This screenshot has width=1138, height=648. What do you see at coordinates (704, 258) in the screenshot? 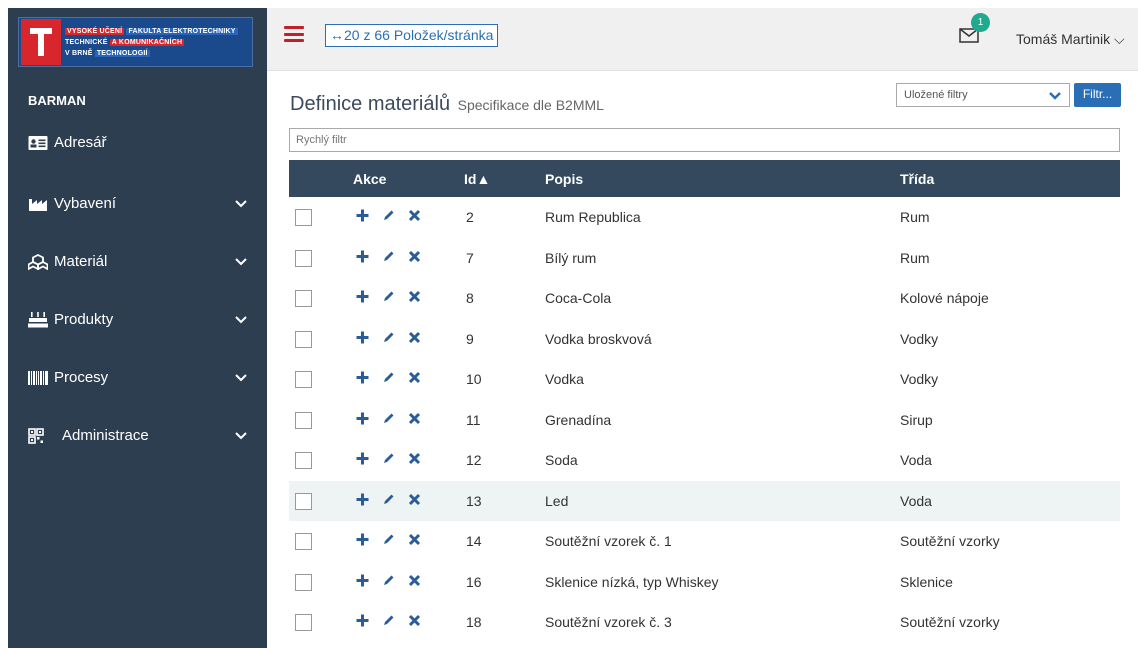
I see `table-row: 7 Bílý rum Rum` at bounding box center [704, 258].